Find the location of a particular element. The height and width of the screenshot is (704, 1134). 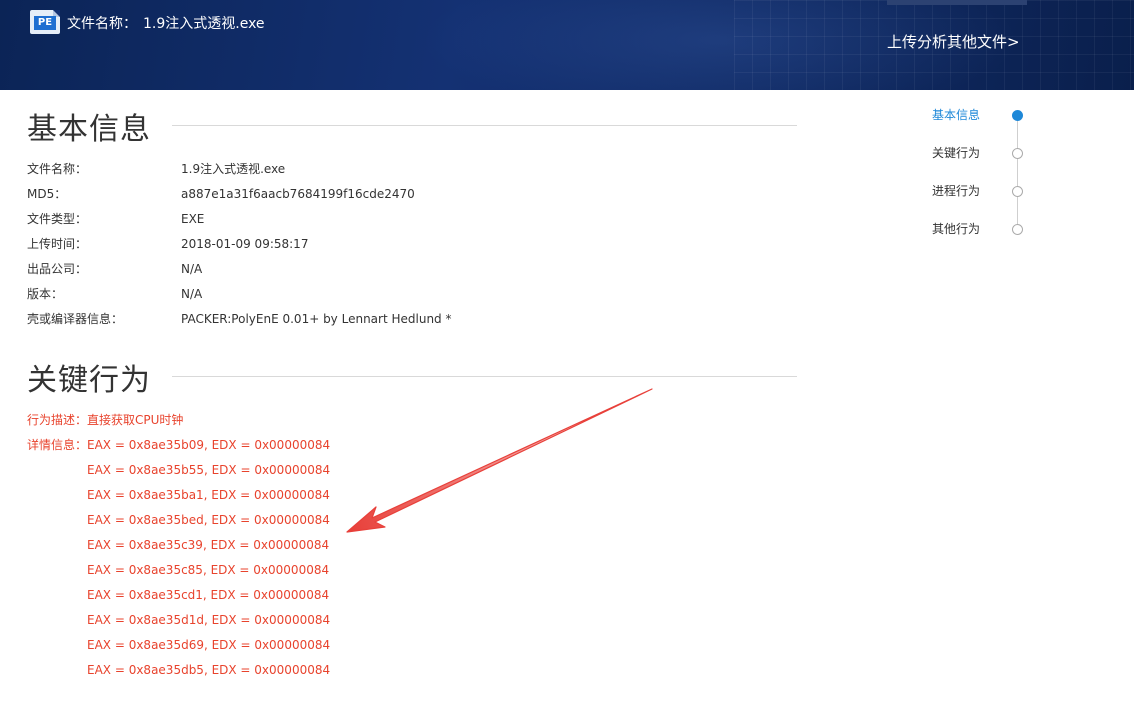

annotation-arrow-icon is located at coordinates (499, 460).